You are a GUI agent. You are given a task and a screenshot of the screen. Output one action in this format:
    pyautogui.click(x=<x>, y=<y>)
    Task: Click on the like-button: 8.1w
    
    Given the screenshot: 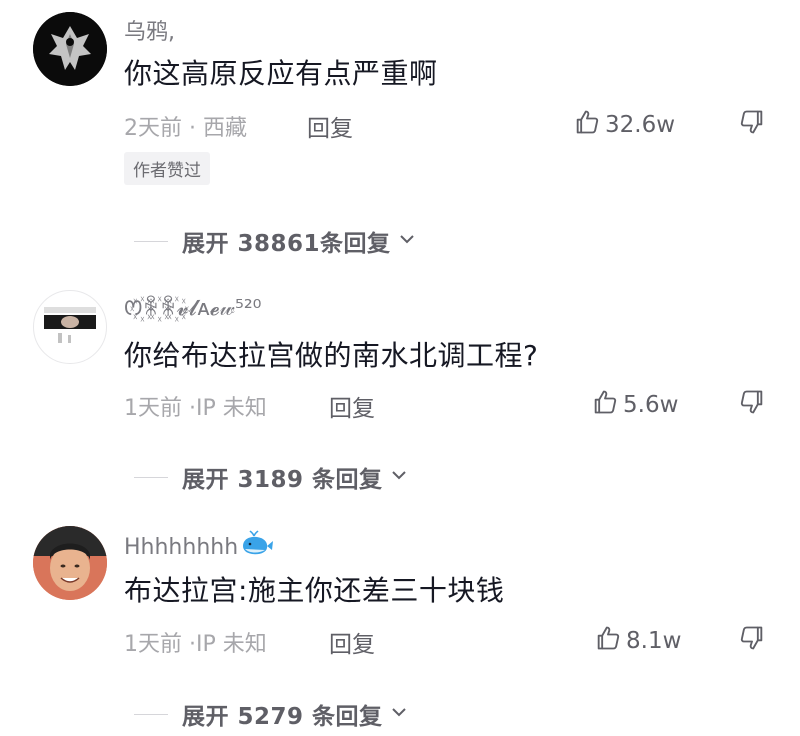 What is the action you would take?
    pyautogui.click(x=637, y=641)
    